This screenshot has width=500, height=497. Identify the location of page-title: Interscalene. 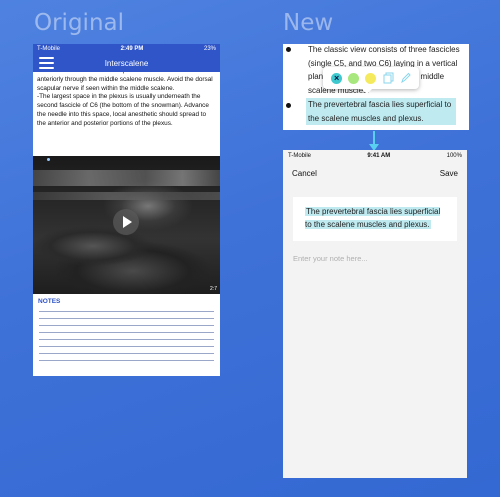
(126, 63).